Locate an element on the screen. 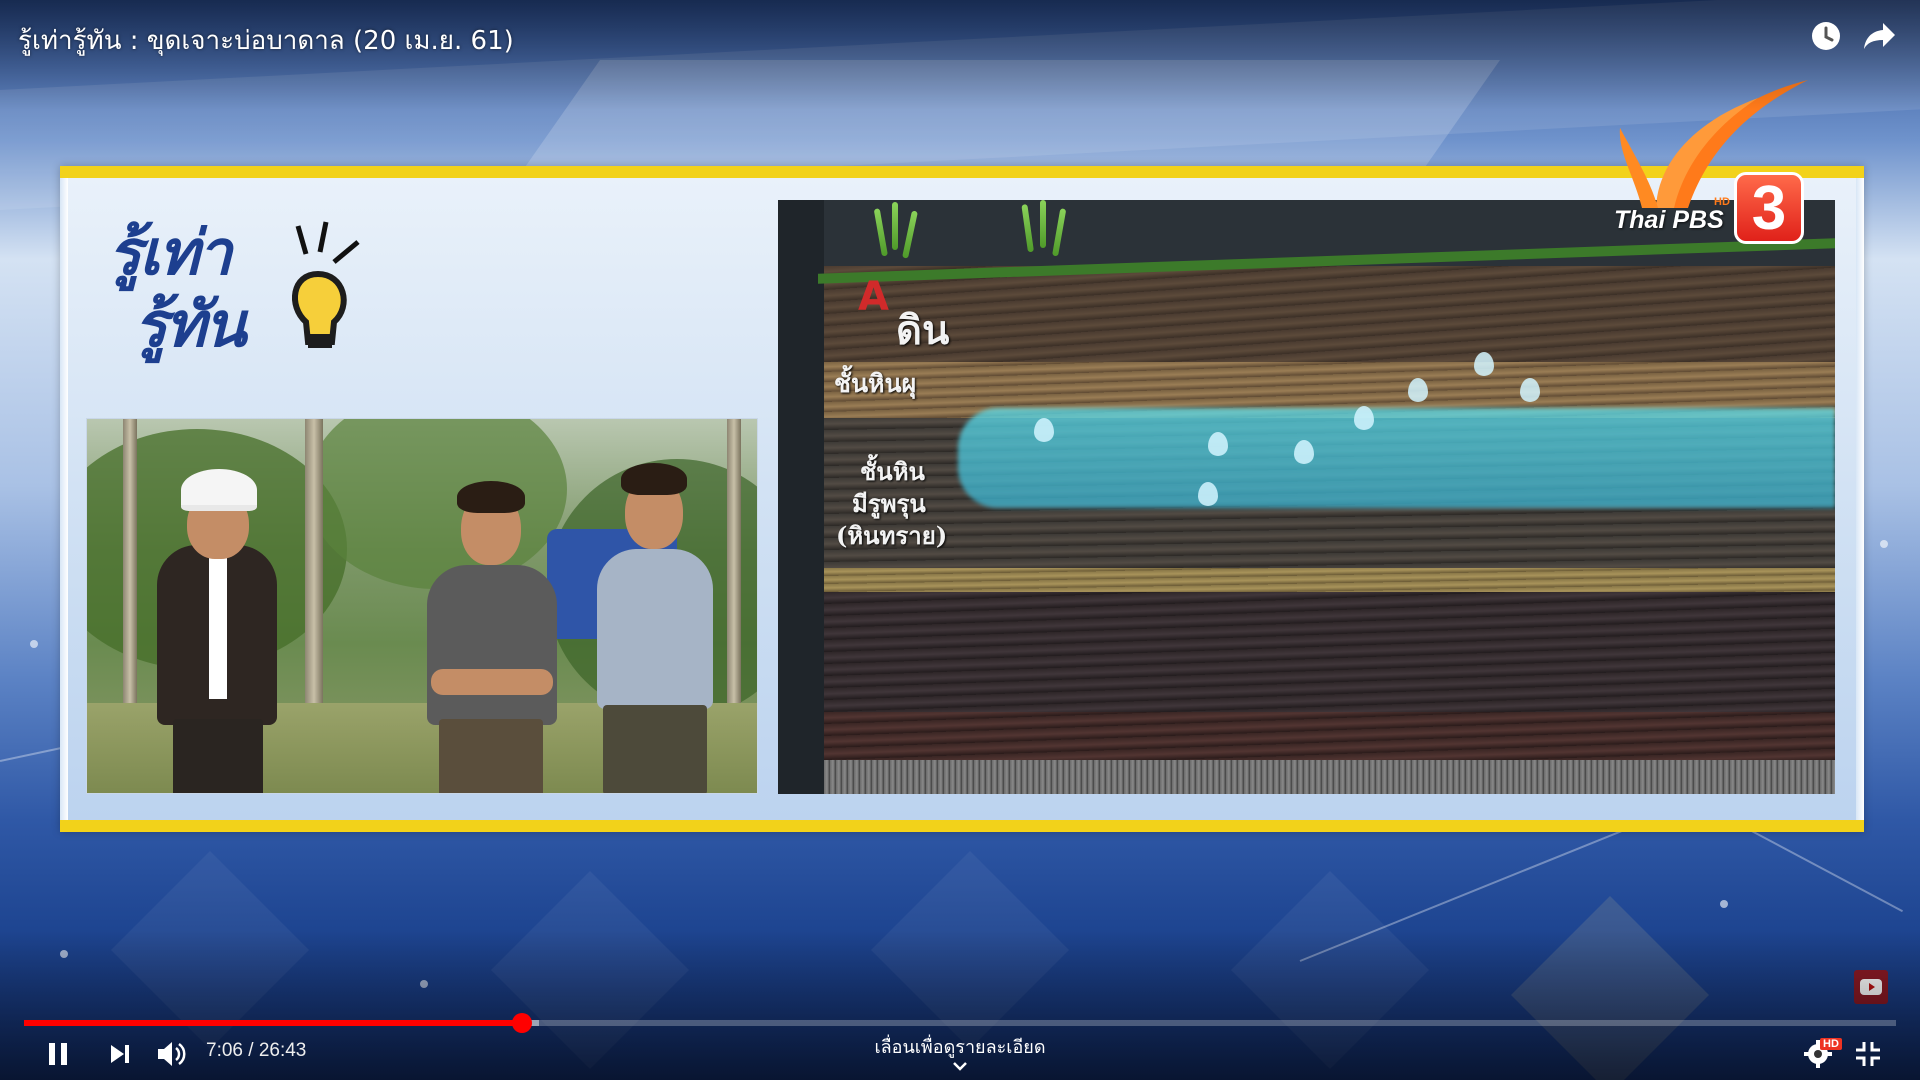 This screenshot has height=1080, width=1920. progress-played is located at coordinates (273, 1023).